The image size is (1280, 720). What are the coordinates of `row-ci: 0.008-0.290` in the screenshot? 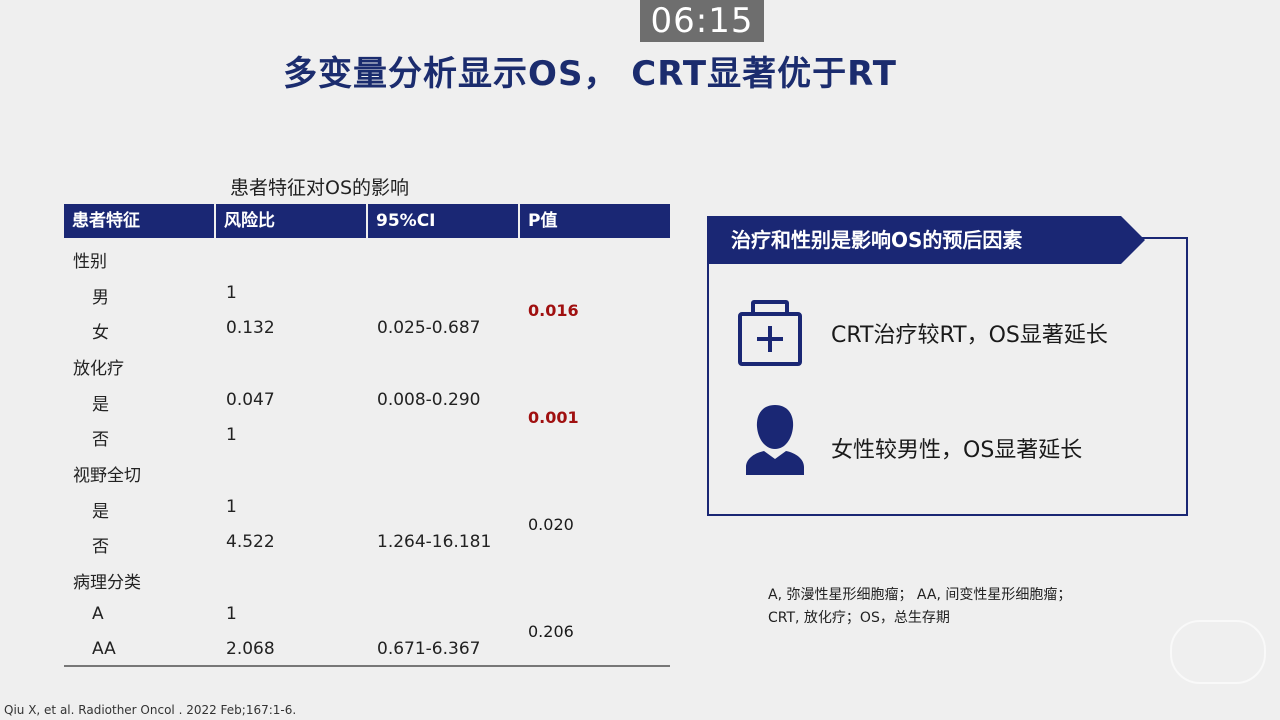 It's located at (429, 400).